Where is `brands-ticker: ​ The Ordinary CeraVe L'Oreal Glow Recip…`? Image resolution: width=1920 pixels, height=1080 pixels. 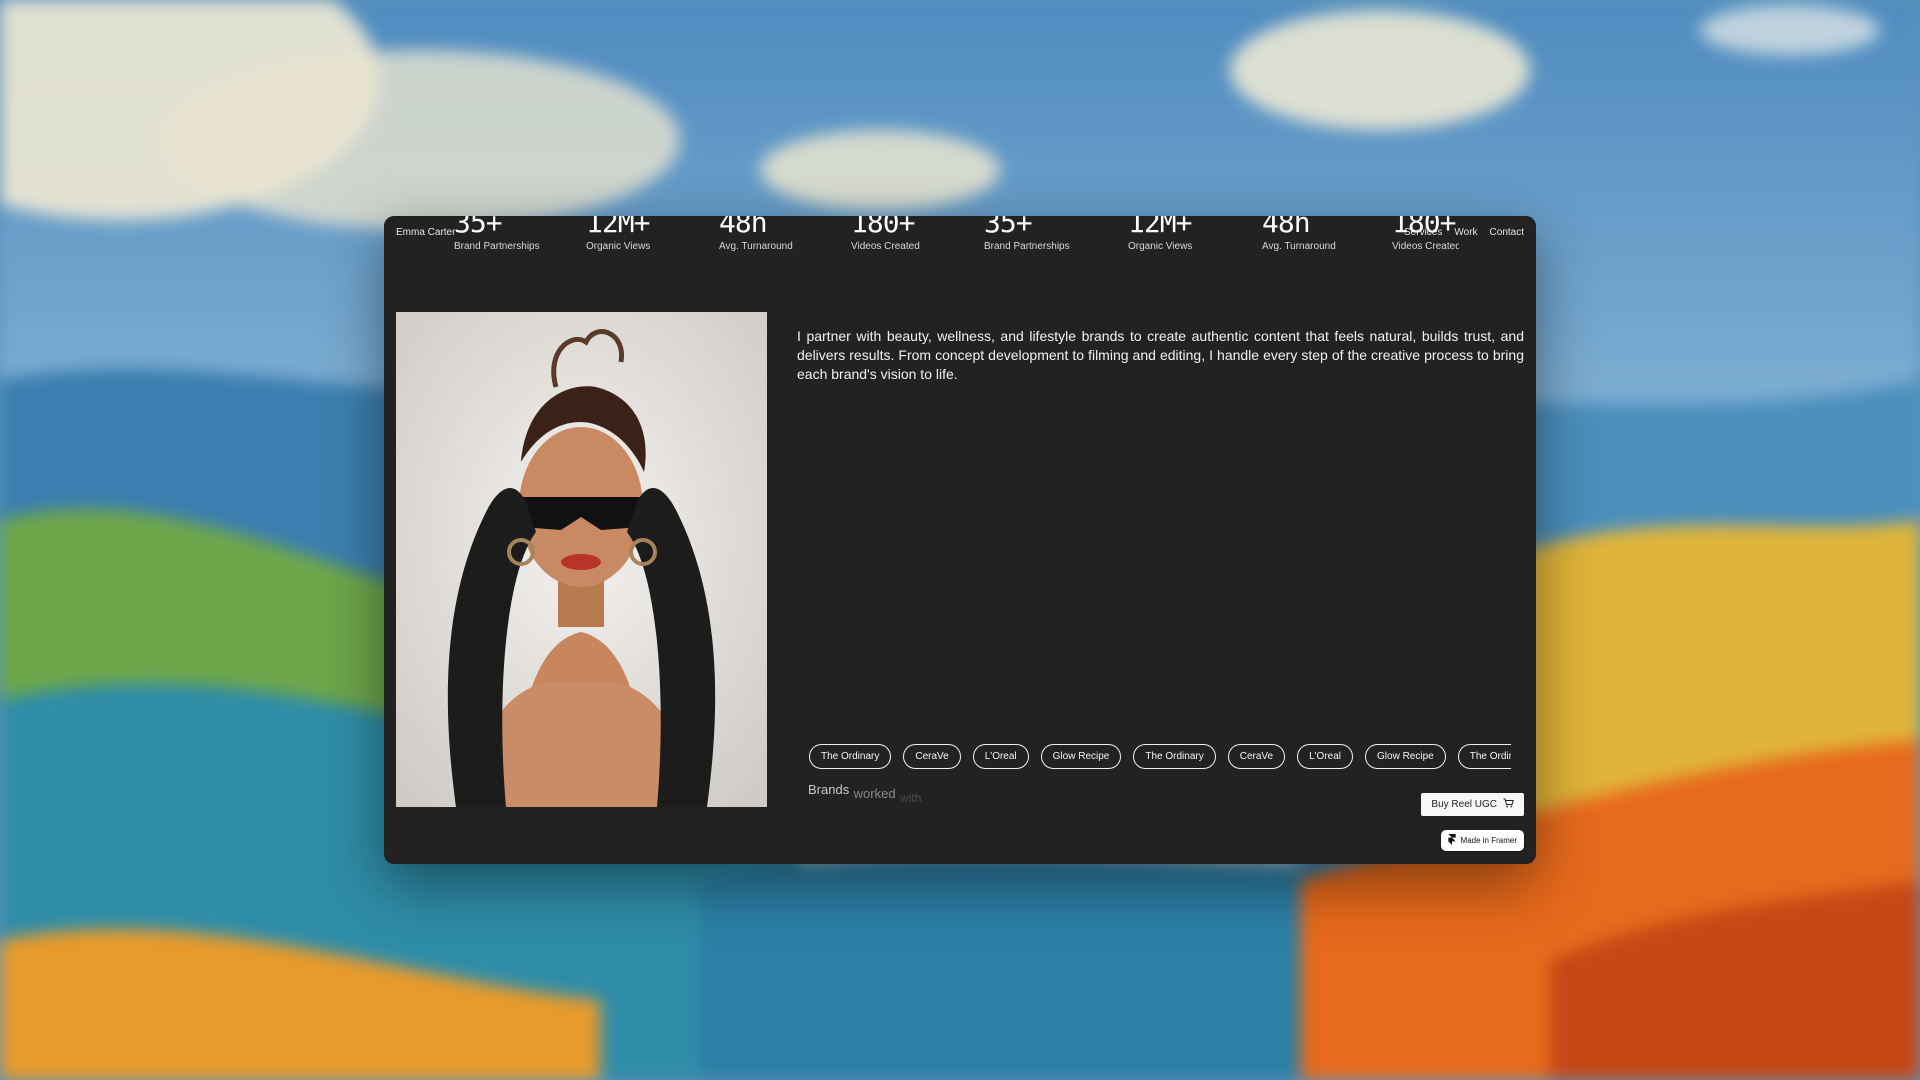
brands-ticker: ​ The Ordinary CeraVe L'Oreal Glow Recip… is located at coordinates (1154, 757).